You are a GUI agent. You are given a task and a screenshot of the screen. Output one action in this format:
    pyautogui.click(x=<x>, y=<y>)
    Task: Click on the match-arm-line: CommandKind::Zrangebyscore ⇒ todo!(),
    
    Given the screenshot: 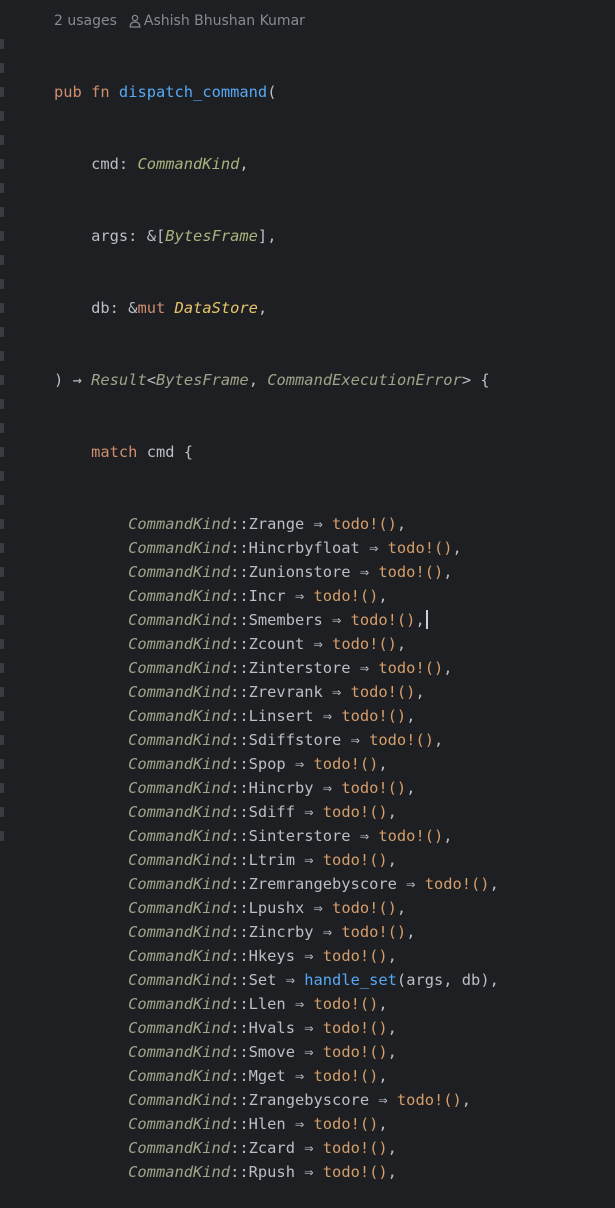 What is the action you would take?
    pyautogui.click(x=334, y=1100)
    